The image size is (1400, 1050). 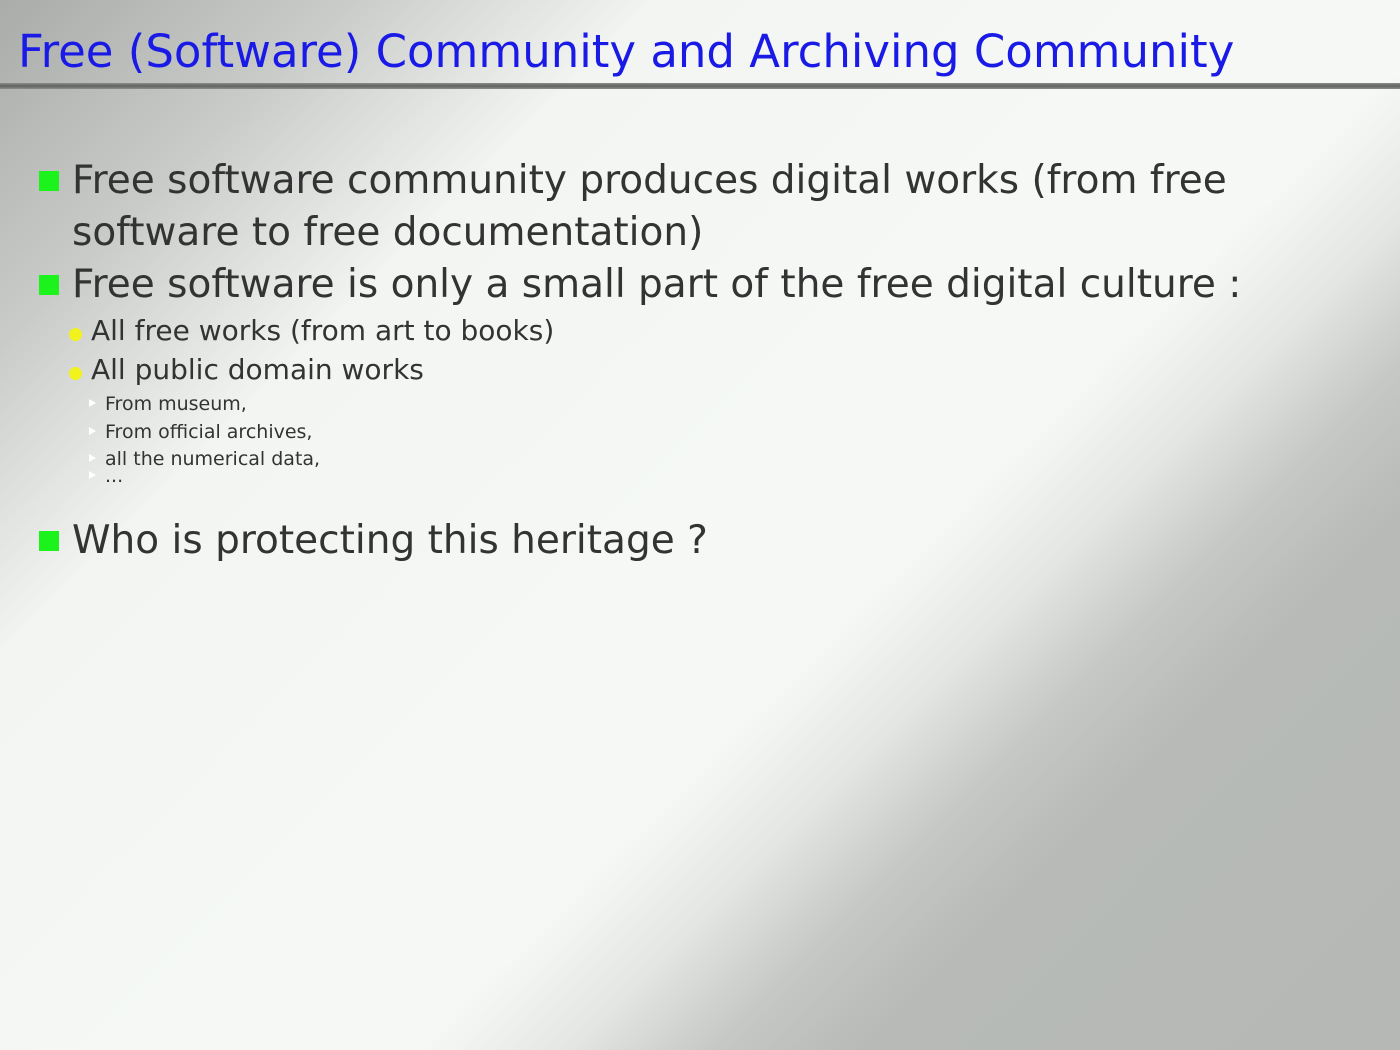 What do you see at coordinates (213, 459) in the screenshot?
I see `sub-sub-bullet-text: all the numerical data,` at bounding box center [213, 459].